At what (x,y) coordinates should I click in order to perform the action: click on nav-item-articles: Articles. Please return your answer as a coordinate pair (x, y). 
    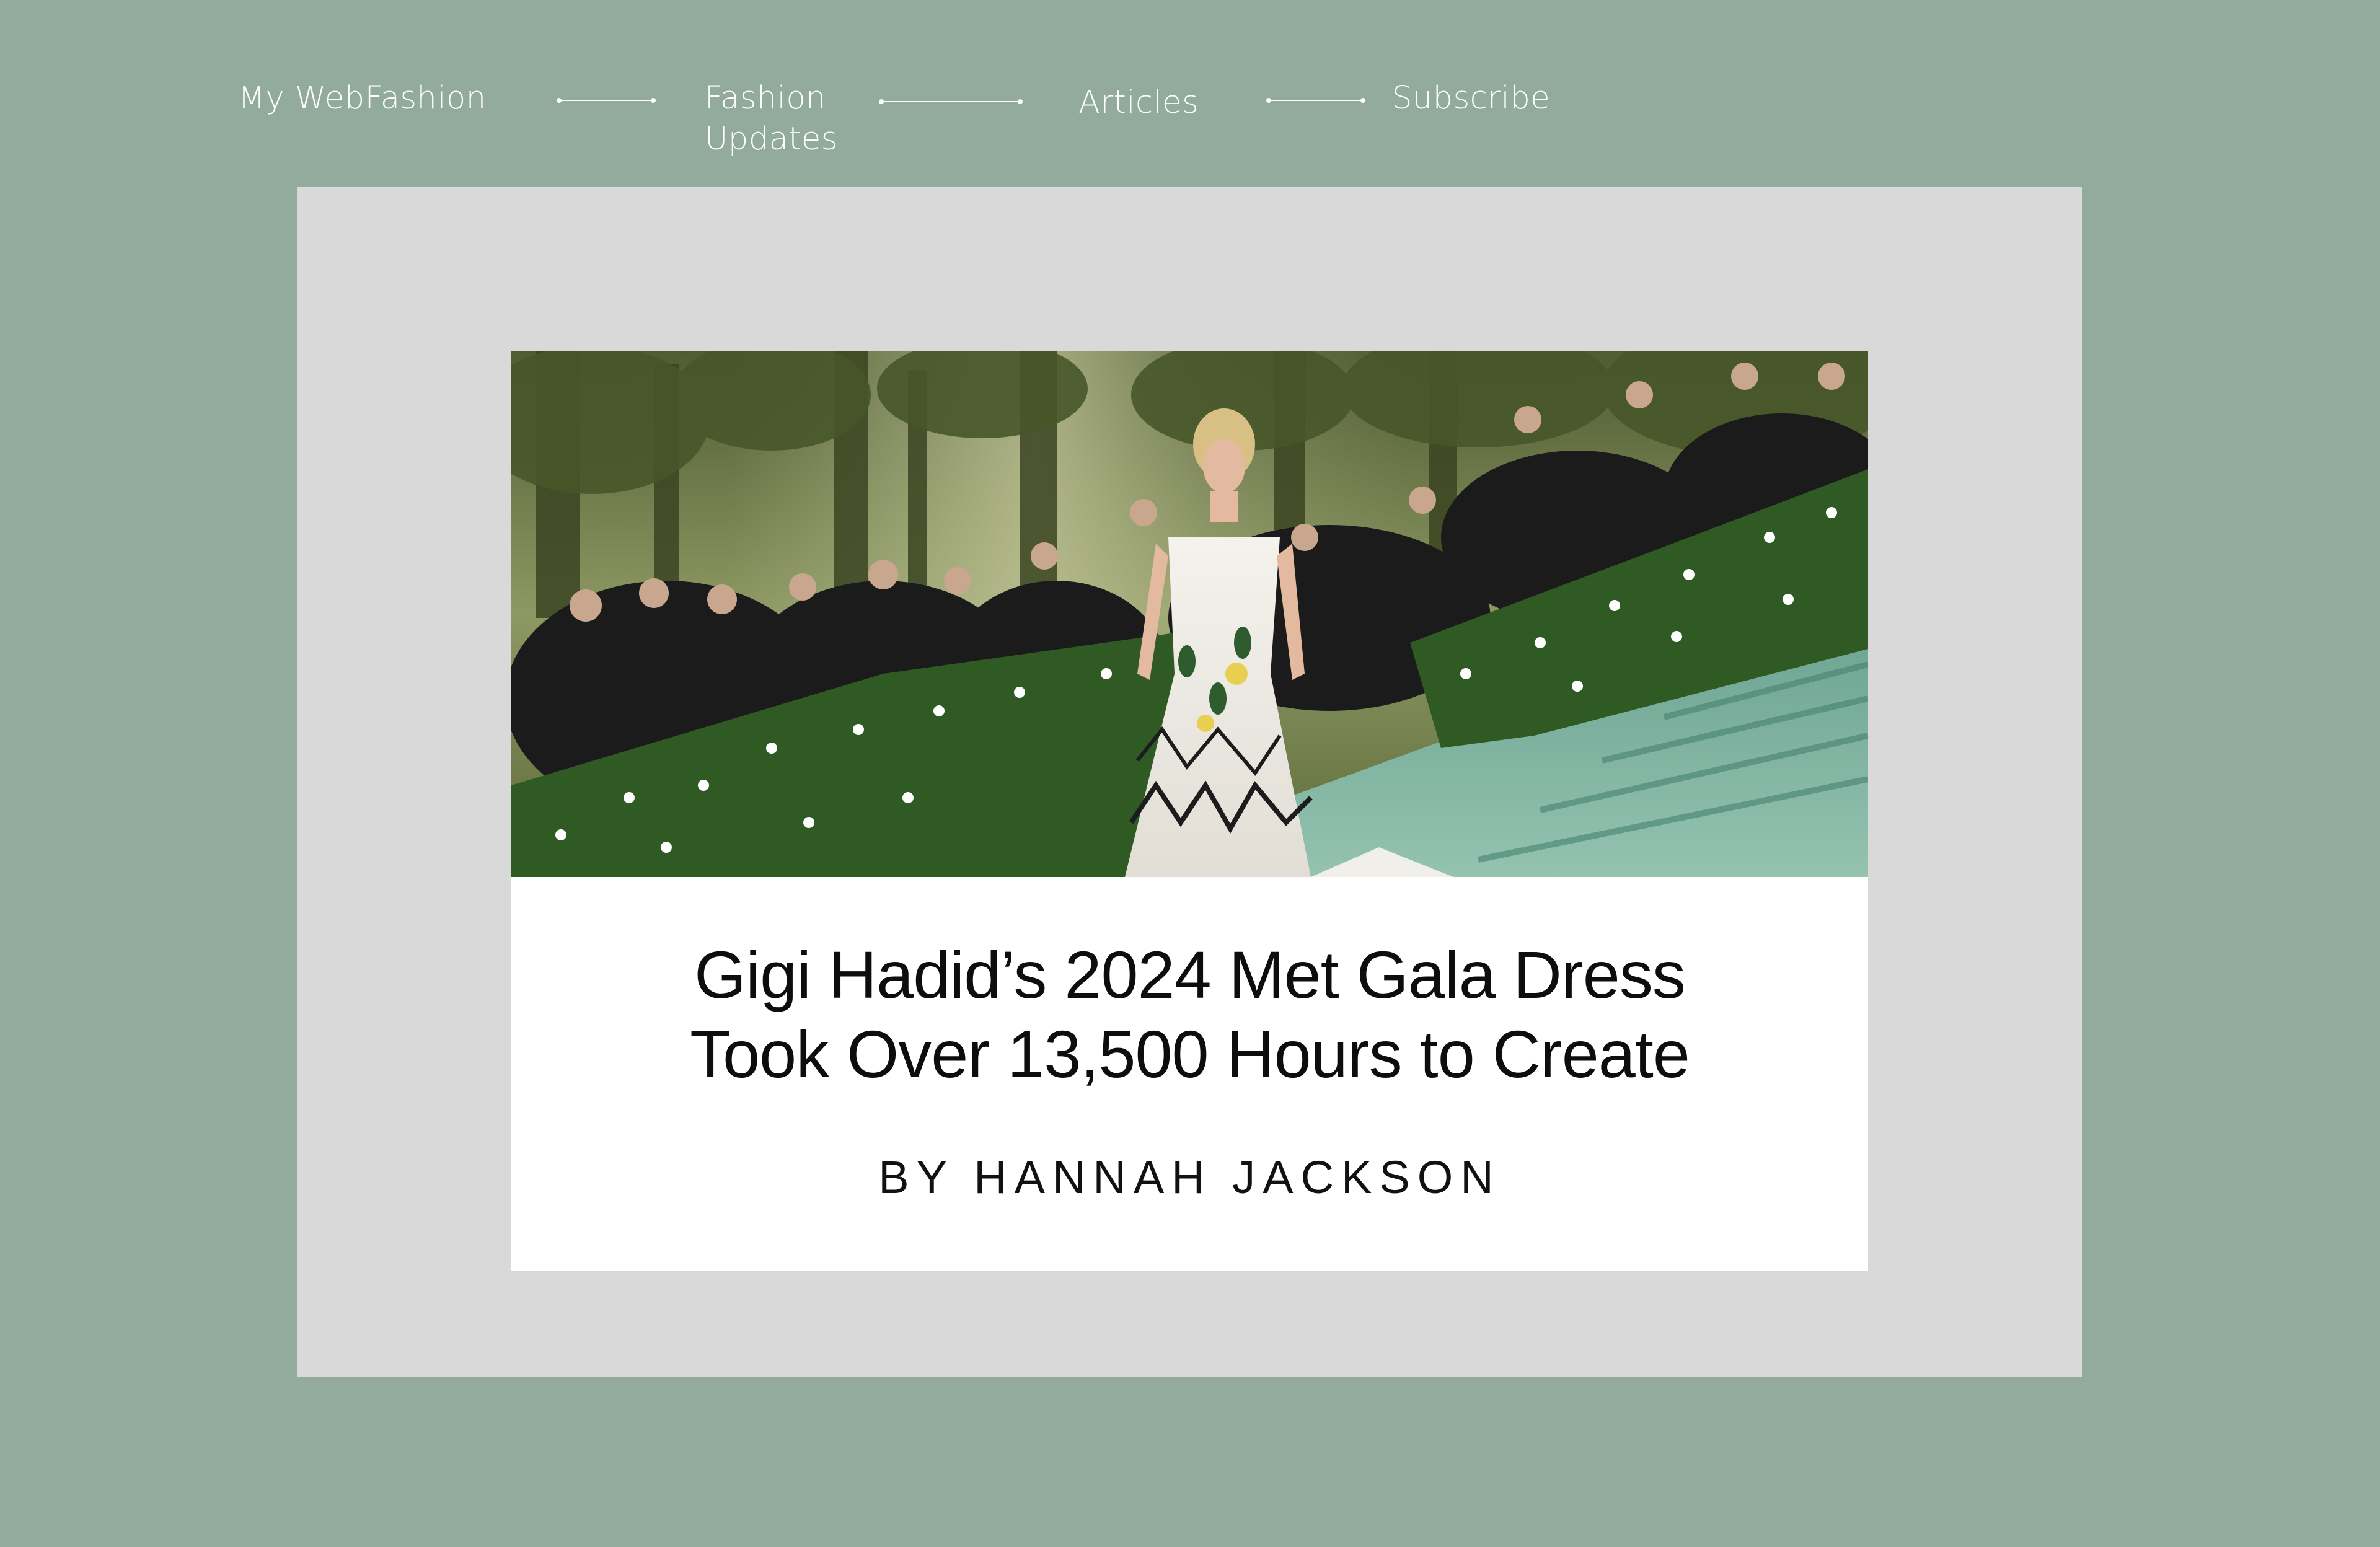
    Looking at the image, I should click on (1138, 102).